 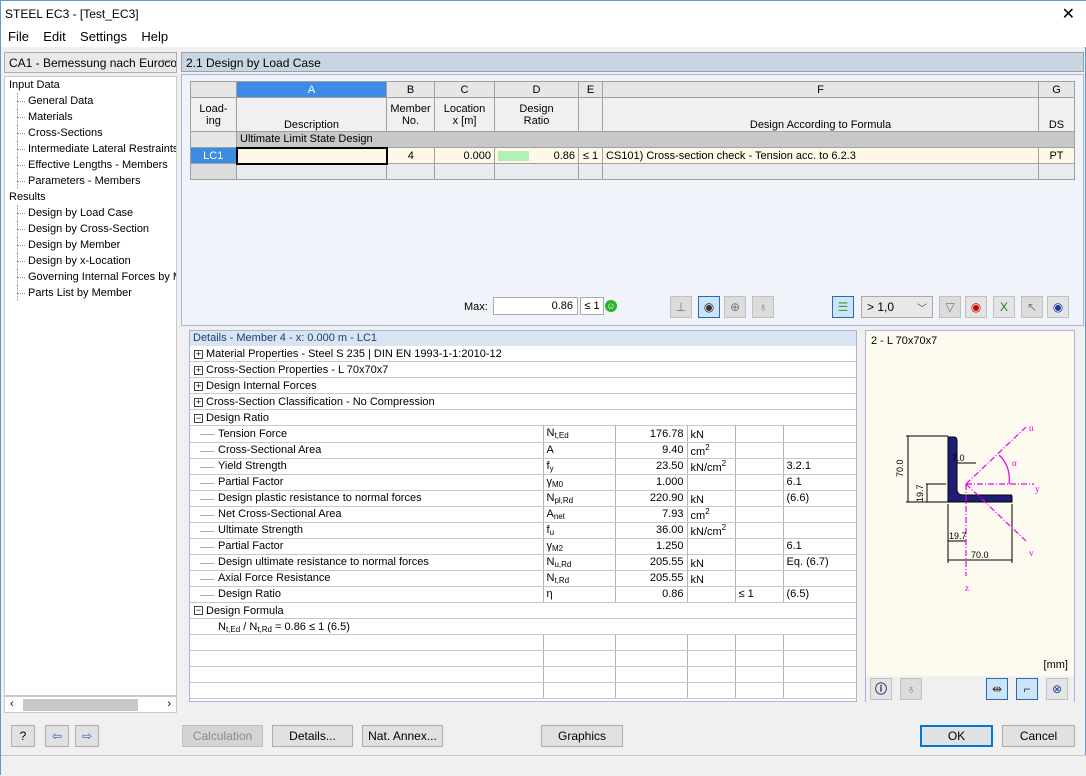 What do you see at coordinates (976, 307) in the screenshot?
I see `color-scale-button: ◉` at bounding box center [976, 307].